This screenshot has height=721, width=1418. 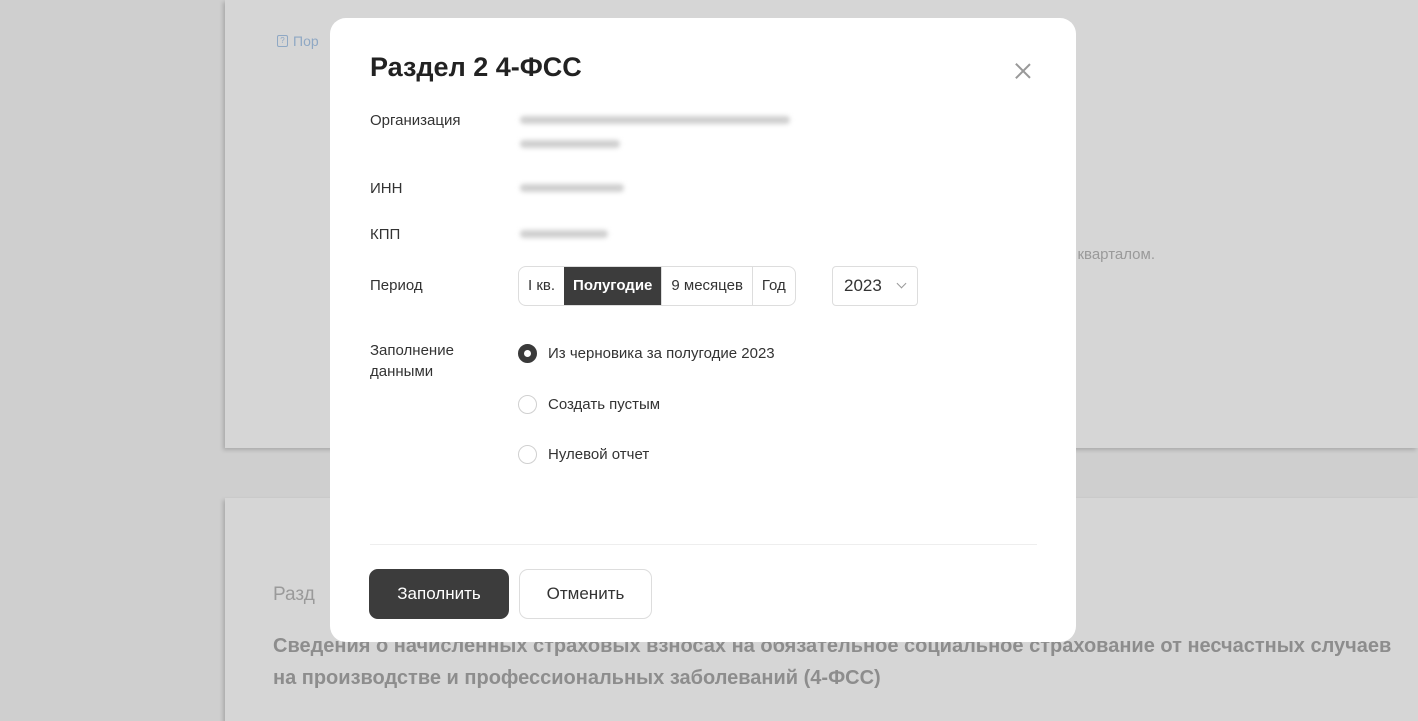 I want to click on fill-data-label: Заполнение данными, so click(x=412, y=361).